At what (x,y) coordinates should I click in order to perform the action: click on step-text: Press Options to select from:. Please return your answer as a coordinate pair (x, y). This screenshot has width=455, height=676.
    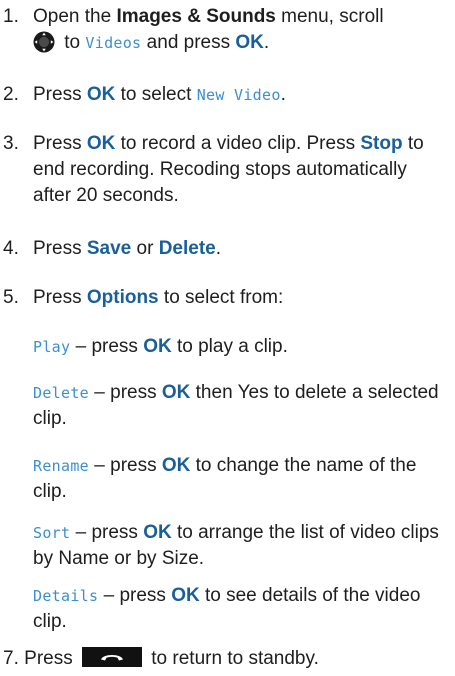
    Looking at the image, I should click on (227, 298).